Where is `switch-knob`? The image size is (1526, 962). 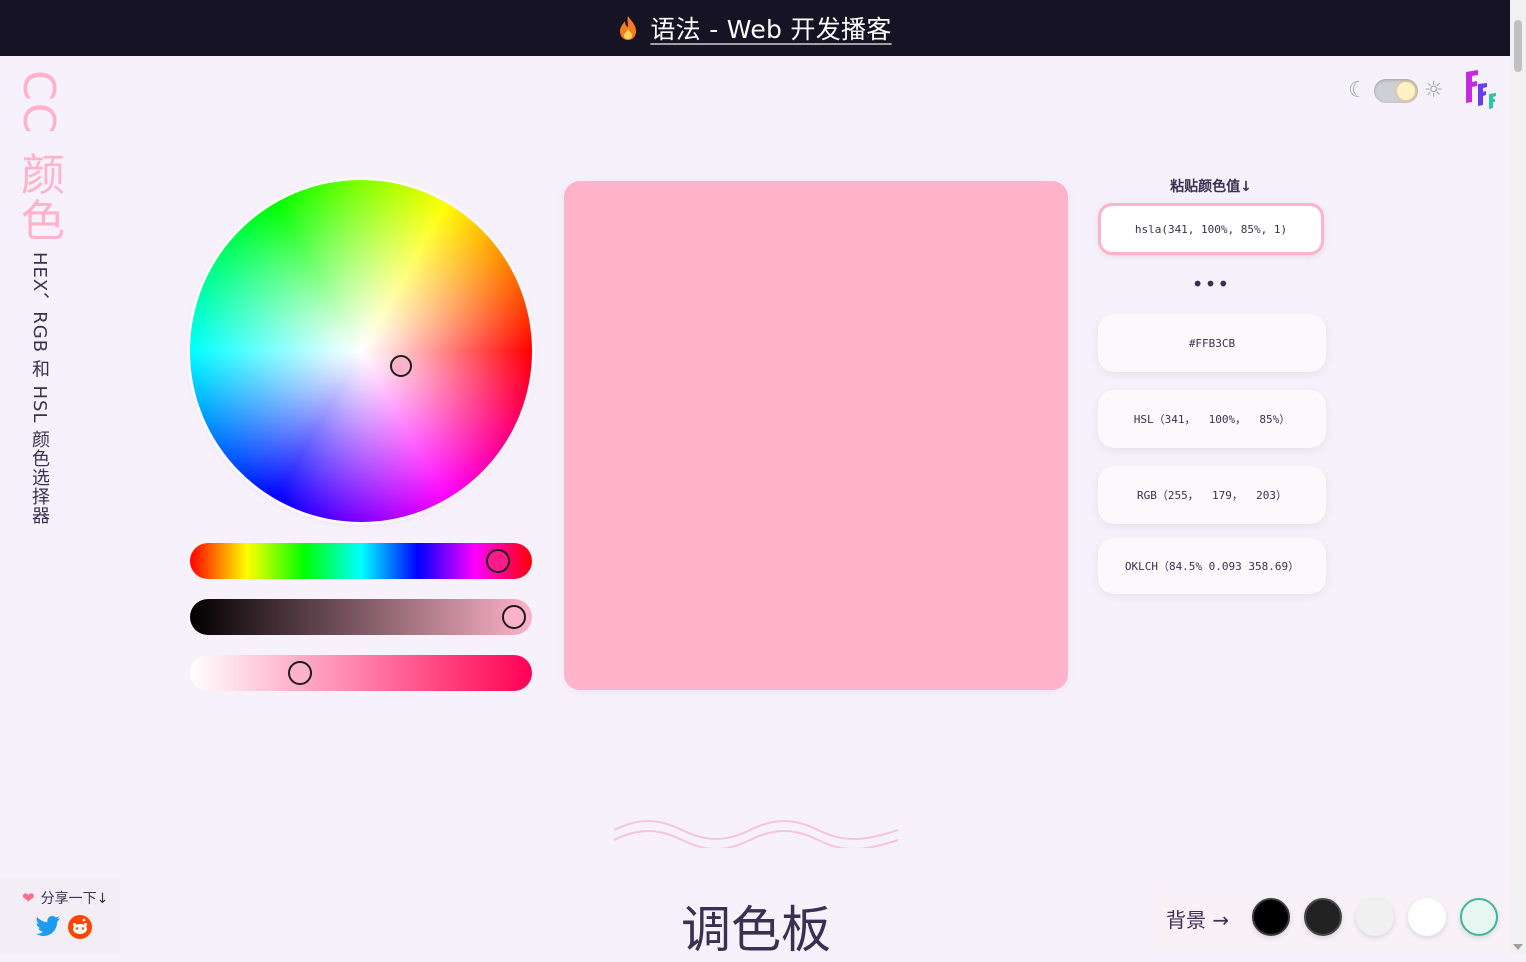
switch-knob is located at coordinates (1405, 90).